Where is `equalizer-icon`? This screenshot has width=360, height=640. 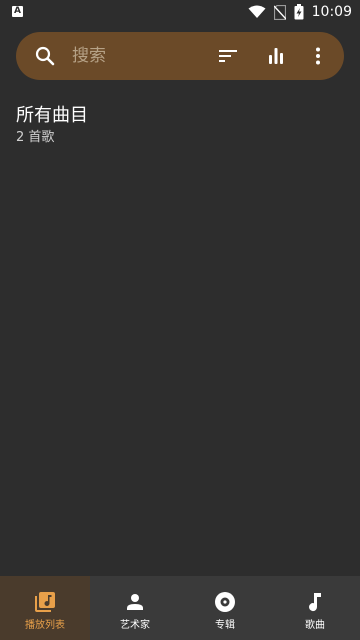 equalizer-icon is located at coordinates (276, 56).